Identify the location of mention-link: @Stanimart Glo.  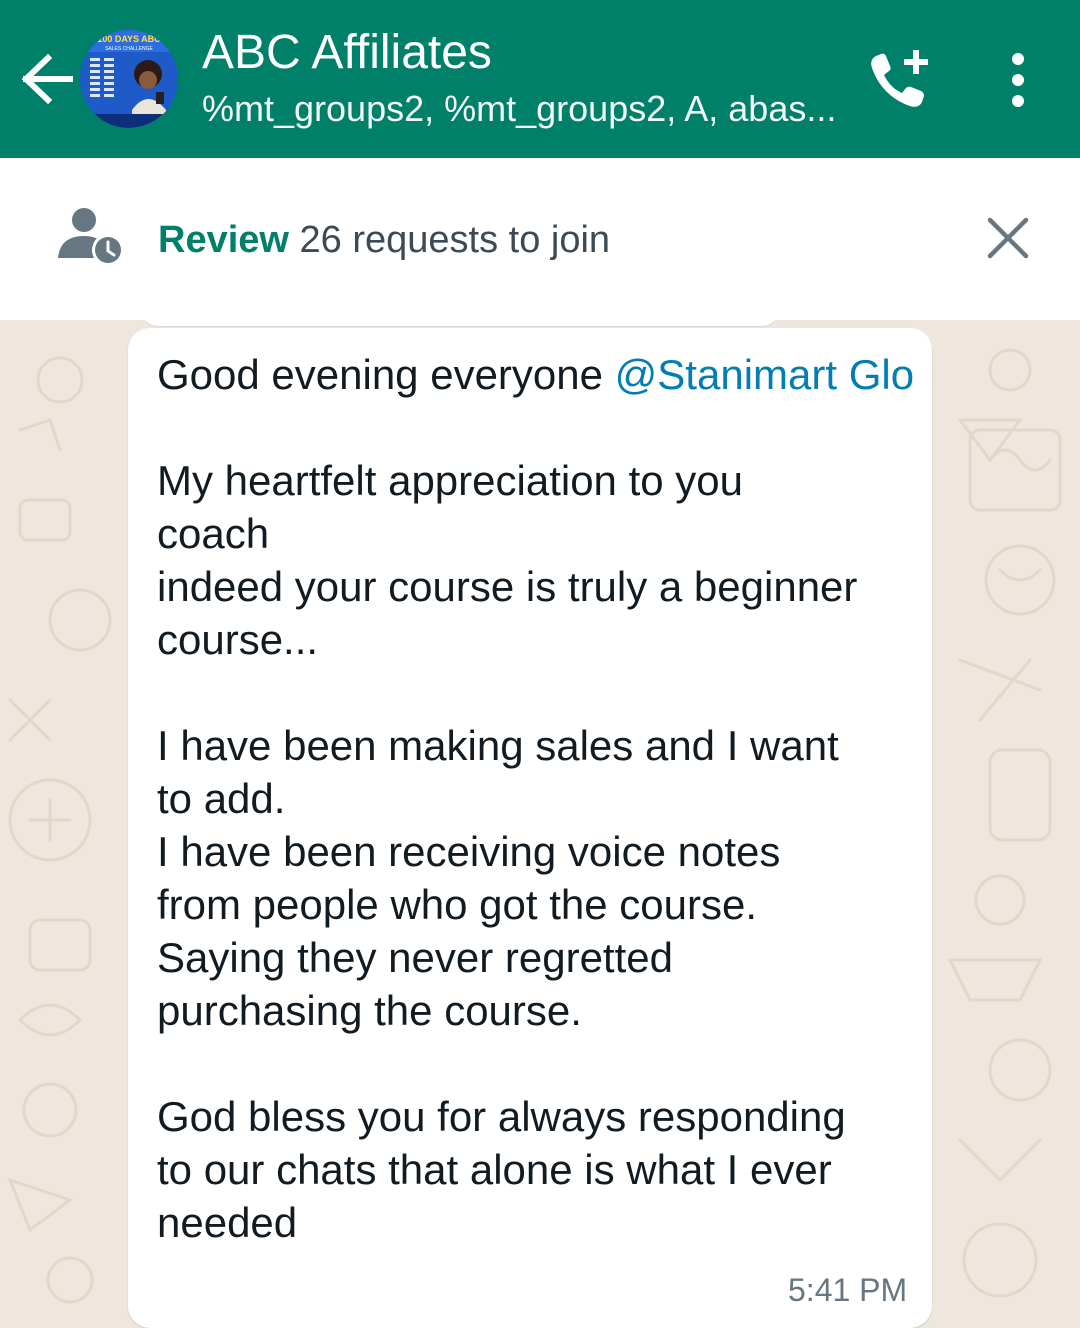
(764, 374).